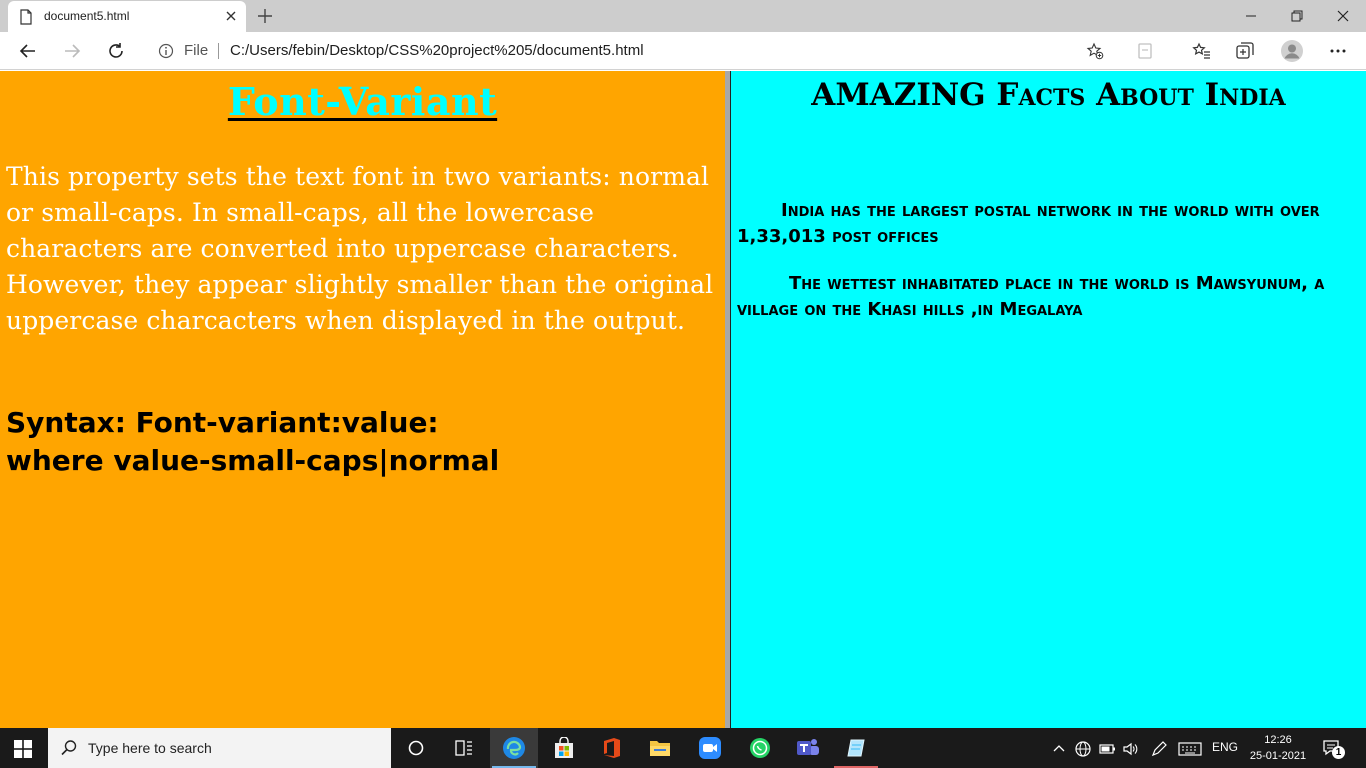 The height and width of the screenshot is (768, 1366). What do you see at coordinates (1292, 51) in the screenshot?
I see `profile-avatar-icon` at bounding box center [1292, 51].